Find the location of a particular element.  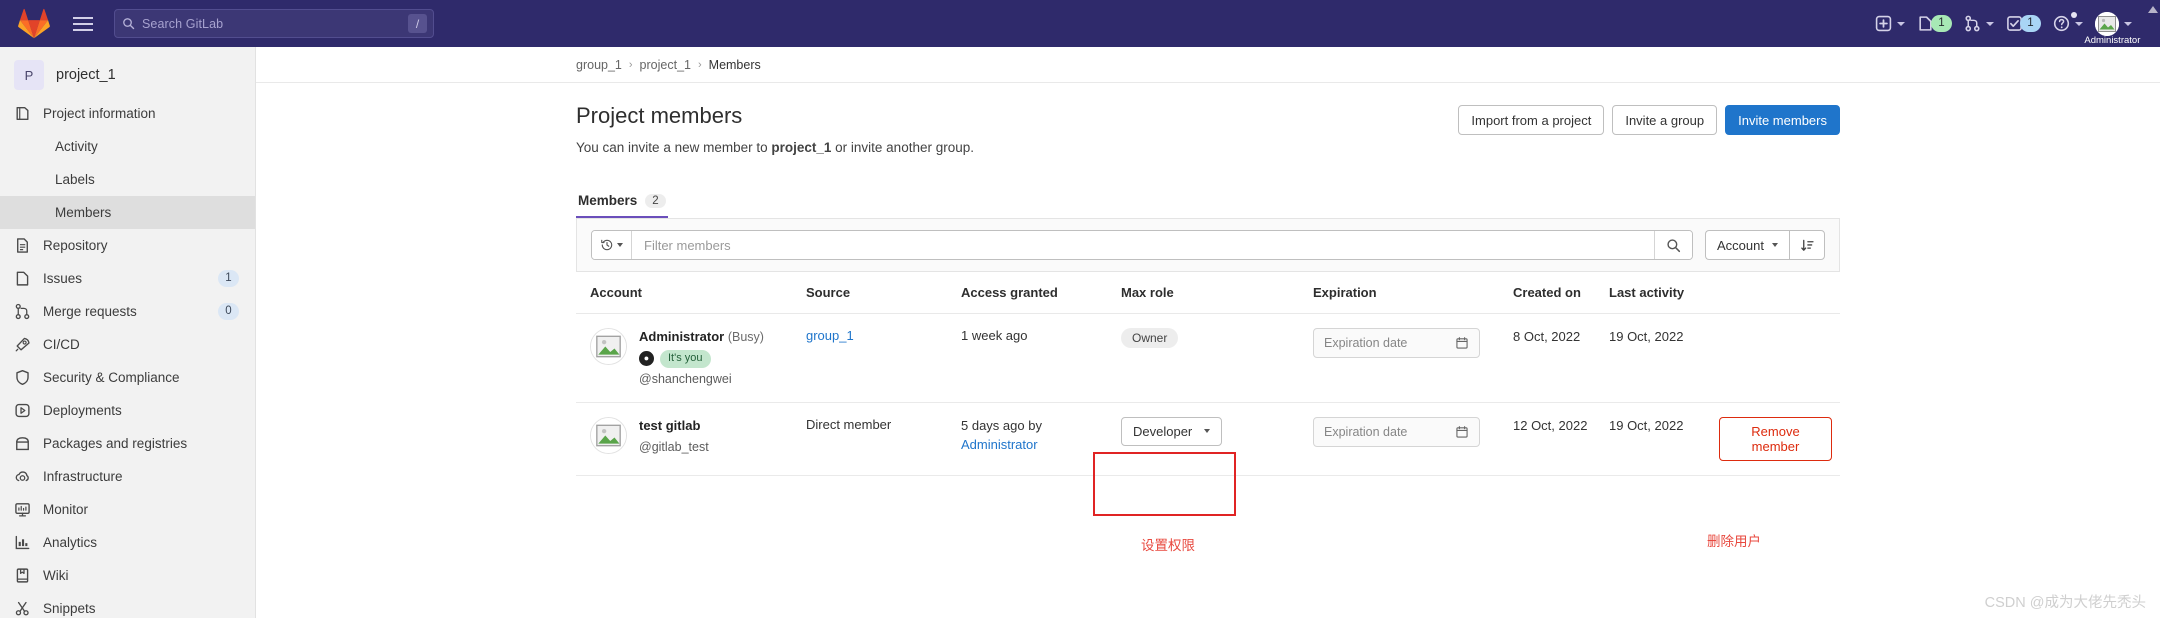

remove-member-button: Remove member is located at coordinates (1775, 438).